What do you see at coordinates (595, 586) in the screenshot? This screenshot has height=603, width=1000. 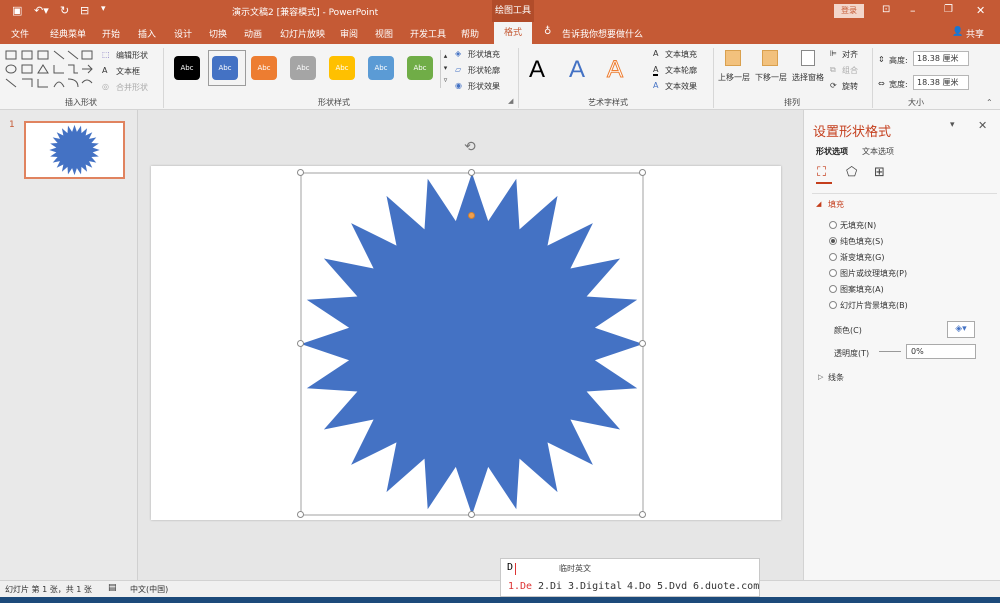 I see `ime-candidate-3: 3.Digital` at bounding box center [595, 586].